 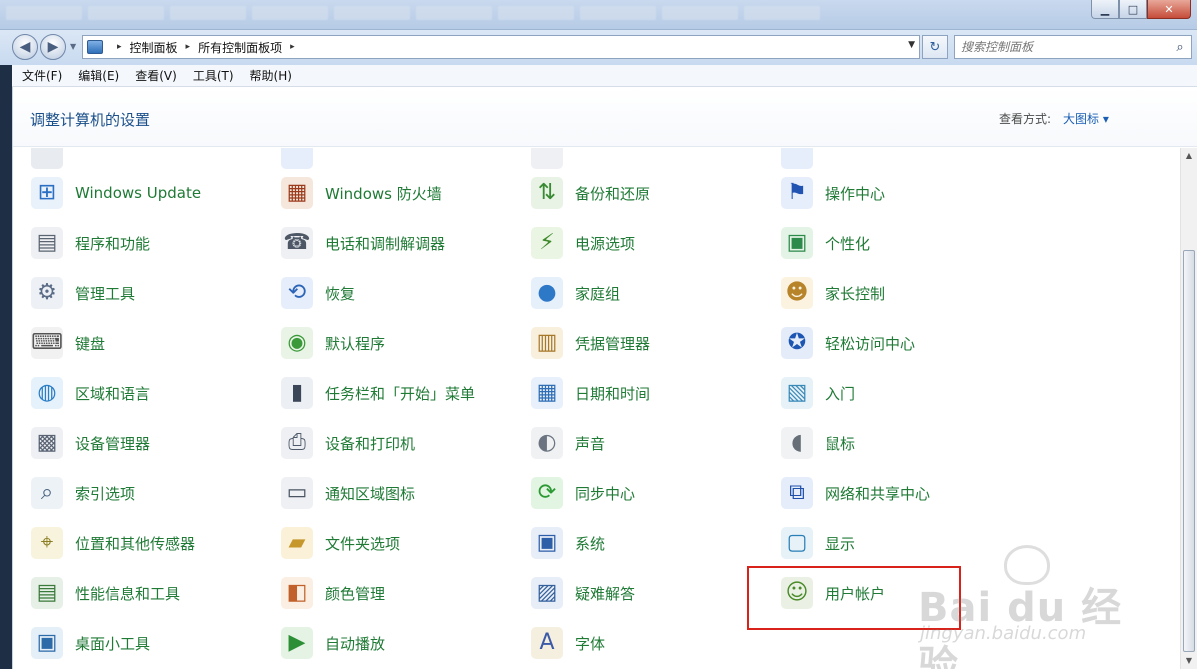 What do you see at coordinates (635, 443) in the screenshot?
I see `control-panel-item: ◐ 声音` at bounding box center [635, 443].